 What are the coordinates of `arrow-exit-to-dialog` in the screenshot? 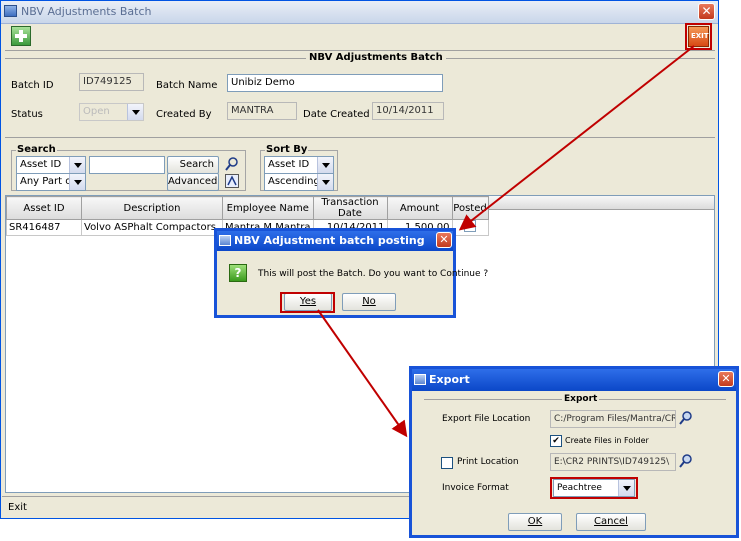 It's located at (576, 138).